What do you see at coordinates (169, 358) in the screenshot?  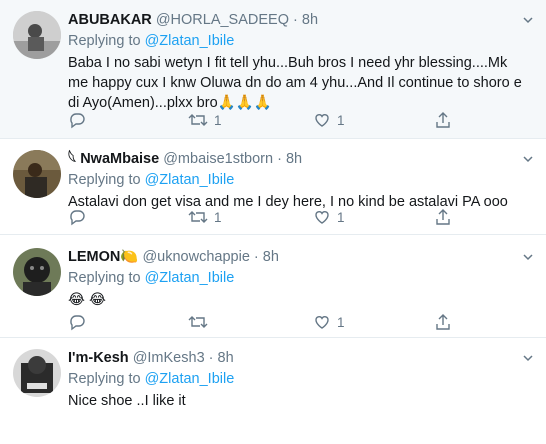 I see `user-handle: @ImKesh3` at bounding box center [169, 358].